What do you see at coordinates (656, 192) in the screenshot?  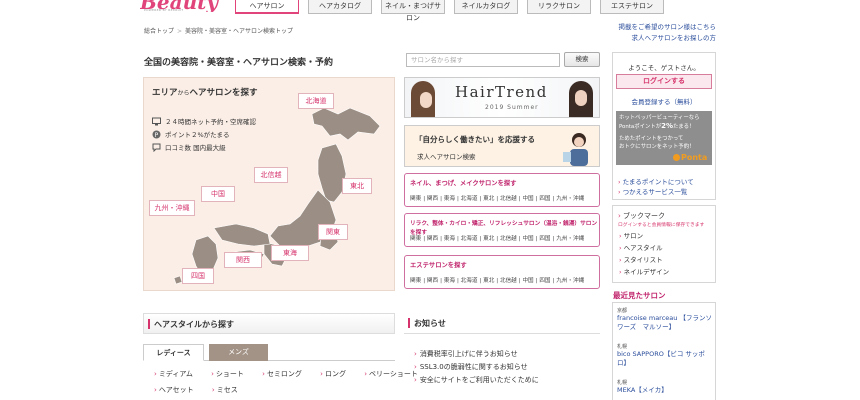 I see `services-link: › つかえるサービス一覧` at bounding box center [656, 192].